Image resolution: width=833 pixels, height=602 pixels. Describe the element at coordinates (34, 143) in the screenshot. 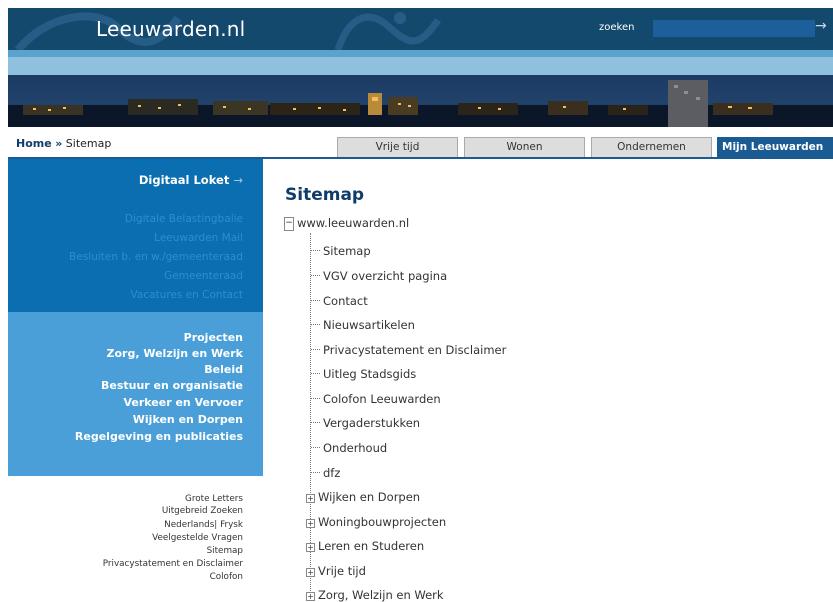

I see `breadcrumb-home-link: Home` at that location.